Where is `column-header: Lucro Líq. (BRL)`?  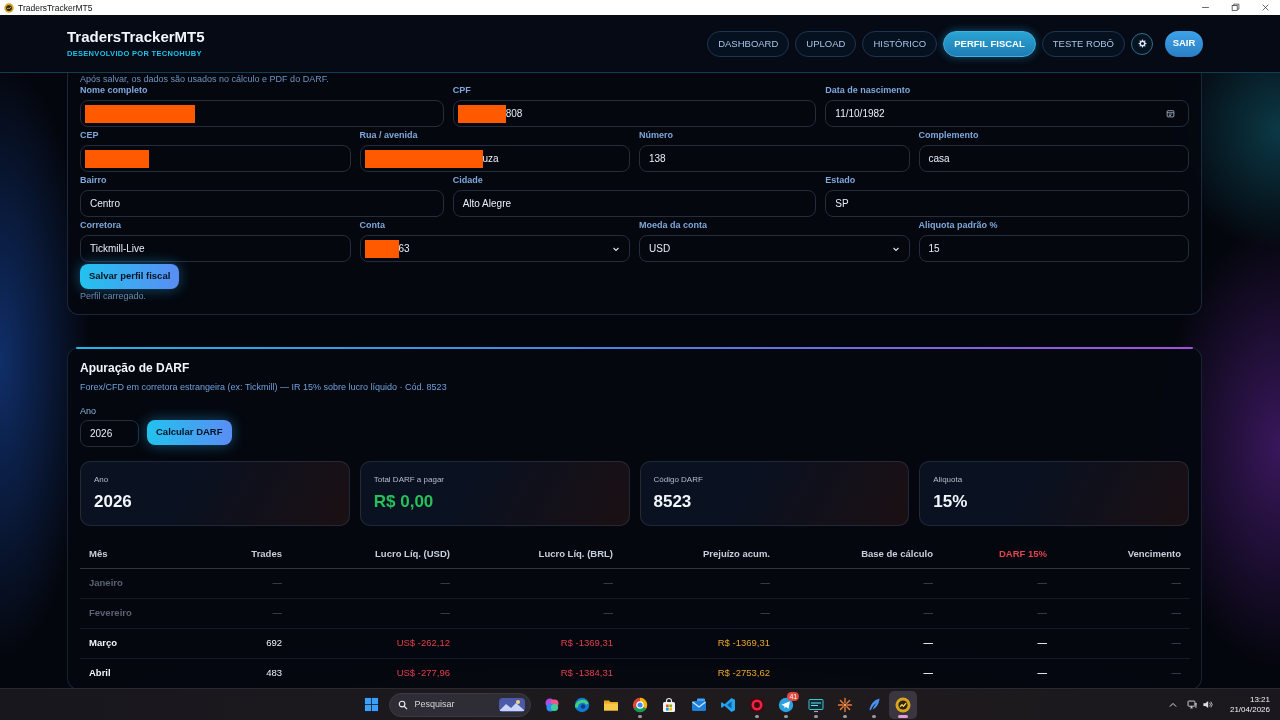 column-header: Lucro Líq. (BRL) is located at coordinates (540, 554).